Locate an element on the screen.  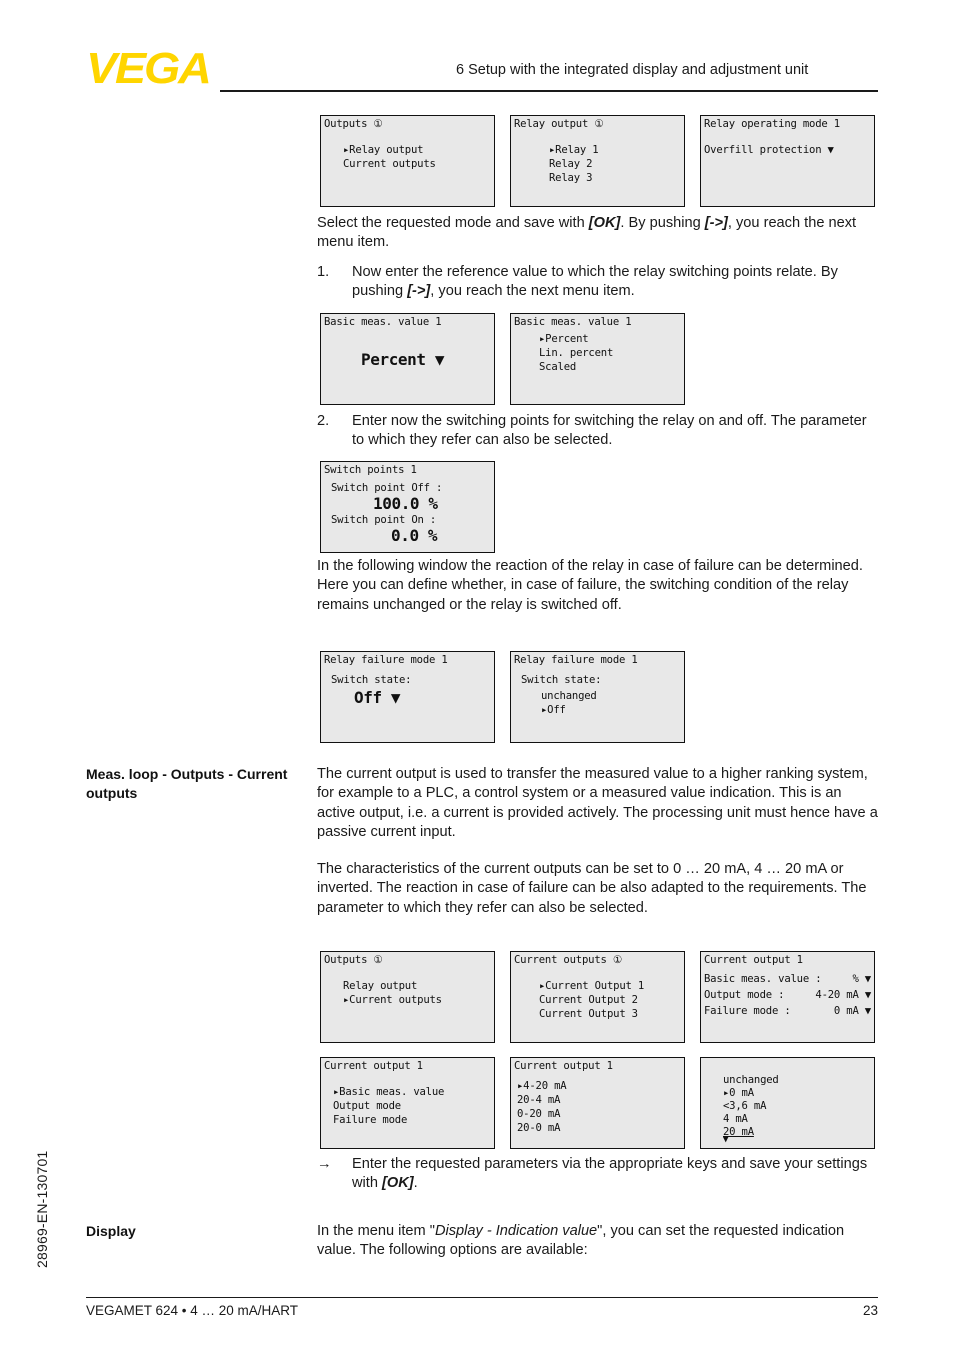
lcd-list-item: Failure mode is located at coordinates (370, 1120).